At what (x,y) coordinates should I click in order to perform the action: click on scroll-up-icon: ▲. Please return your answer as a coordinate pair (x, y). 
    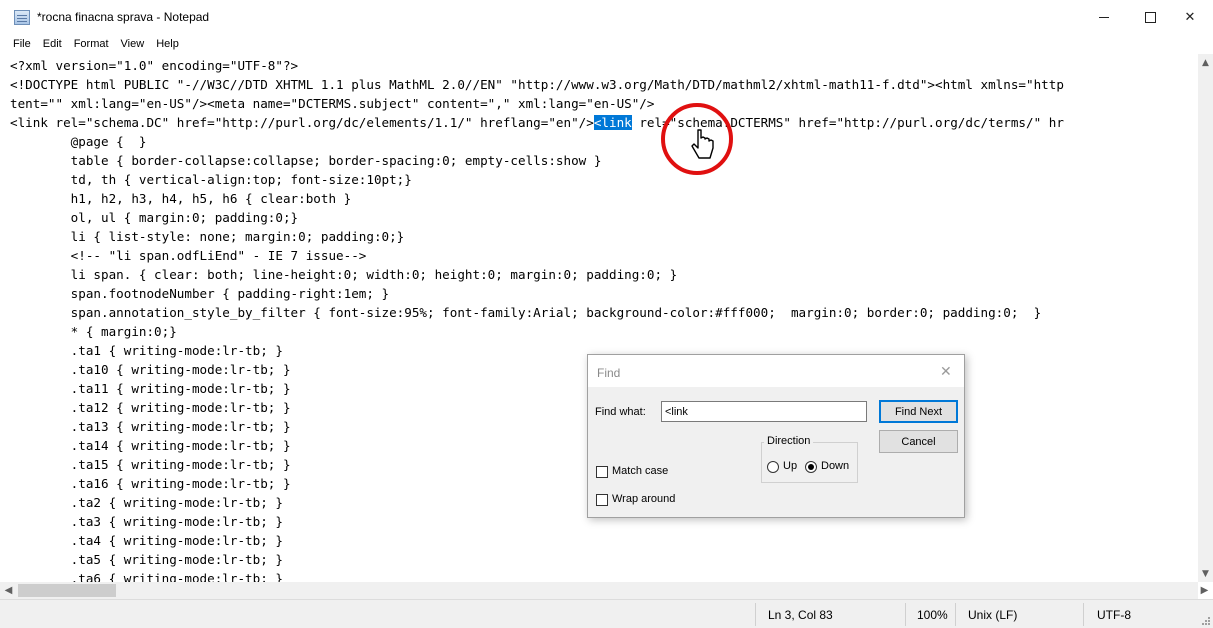
    Looking at the image, I should click on (1205, 62).